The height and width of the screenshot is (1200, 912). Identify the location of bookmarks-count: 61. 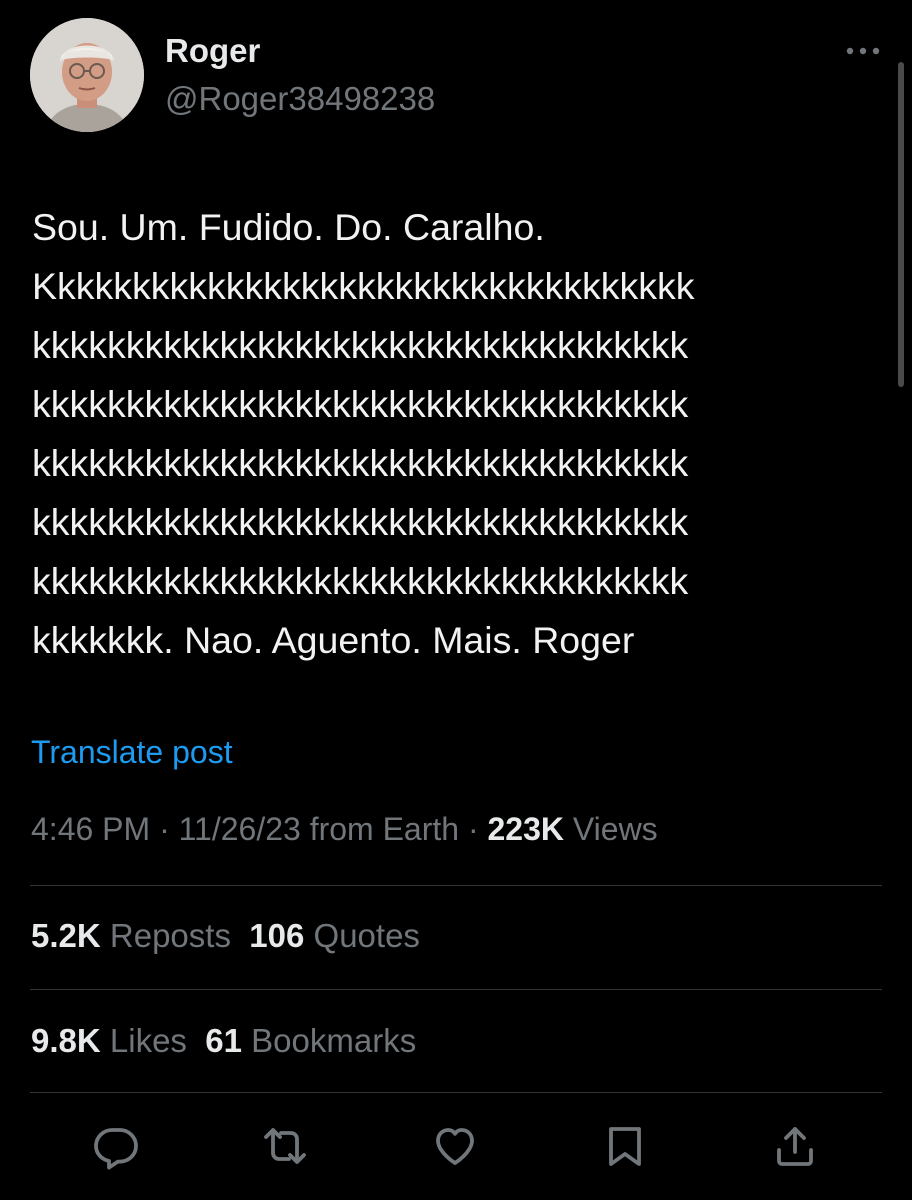
(223, 1040).